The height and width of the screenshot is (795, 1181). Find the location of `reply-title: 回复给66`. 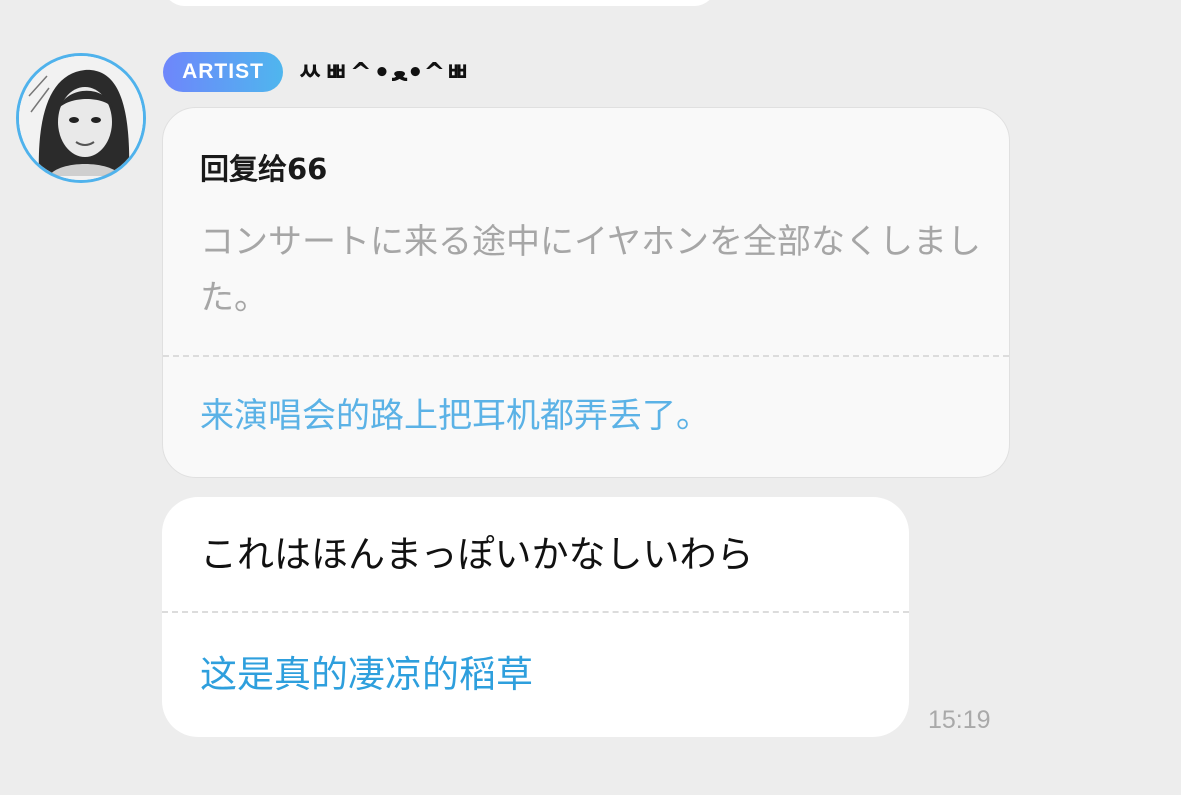

reply-title: 回复给66 is located at coordinates (264, 169).